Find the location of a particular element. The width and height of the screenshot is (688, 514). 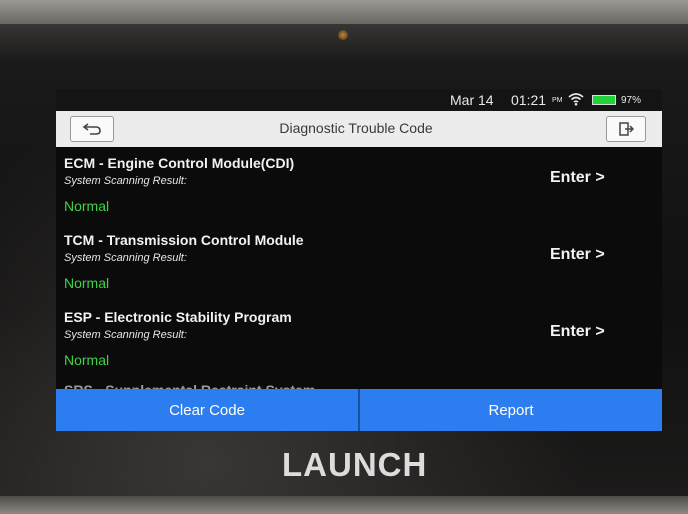

system-name: ECM - Engine Control Module(CDI) is located at coordinates (179, 163).